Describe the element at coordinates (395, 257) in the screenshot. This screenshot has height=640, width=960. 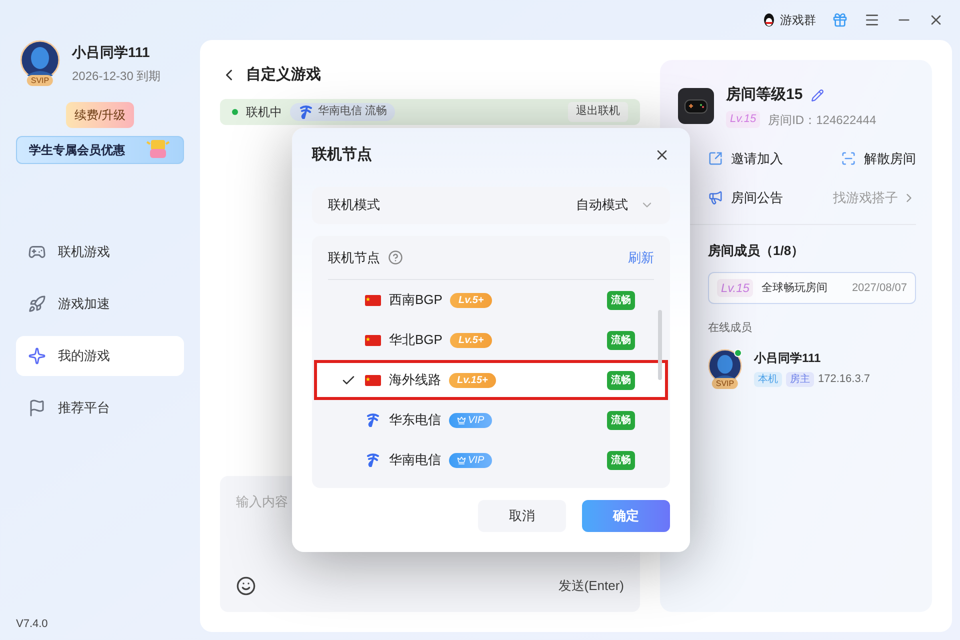
I see `help-icon` at that location.